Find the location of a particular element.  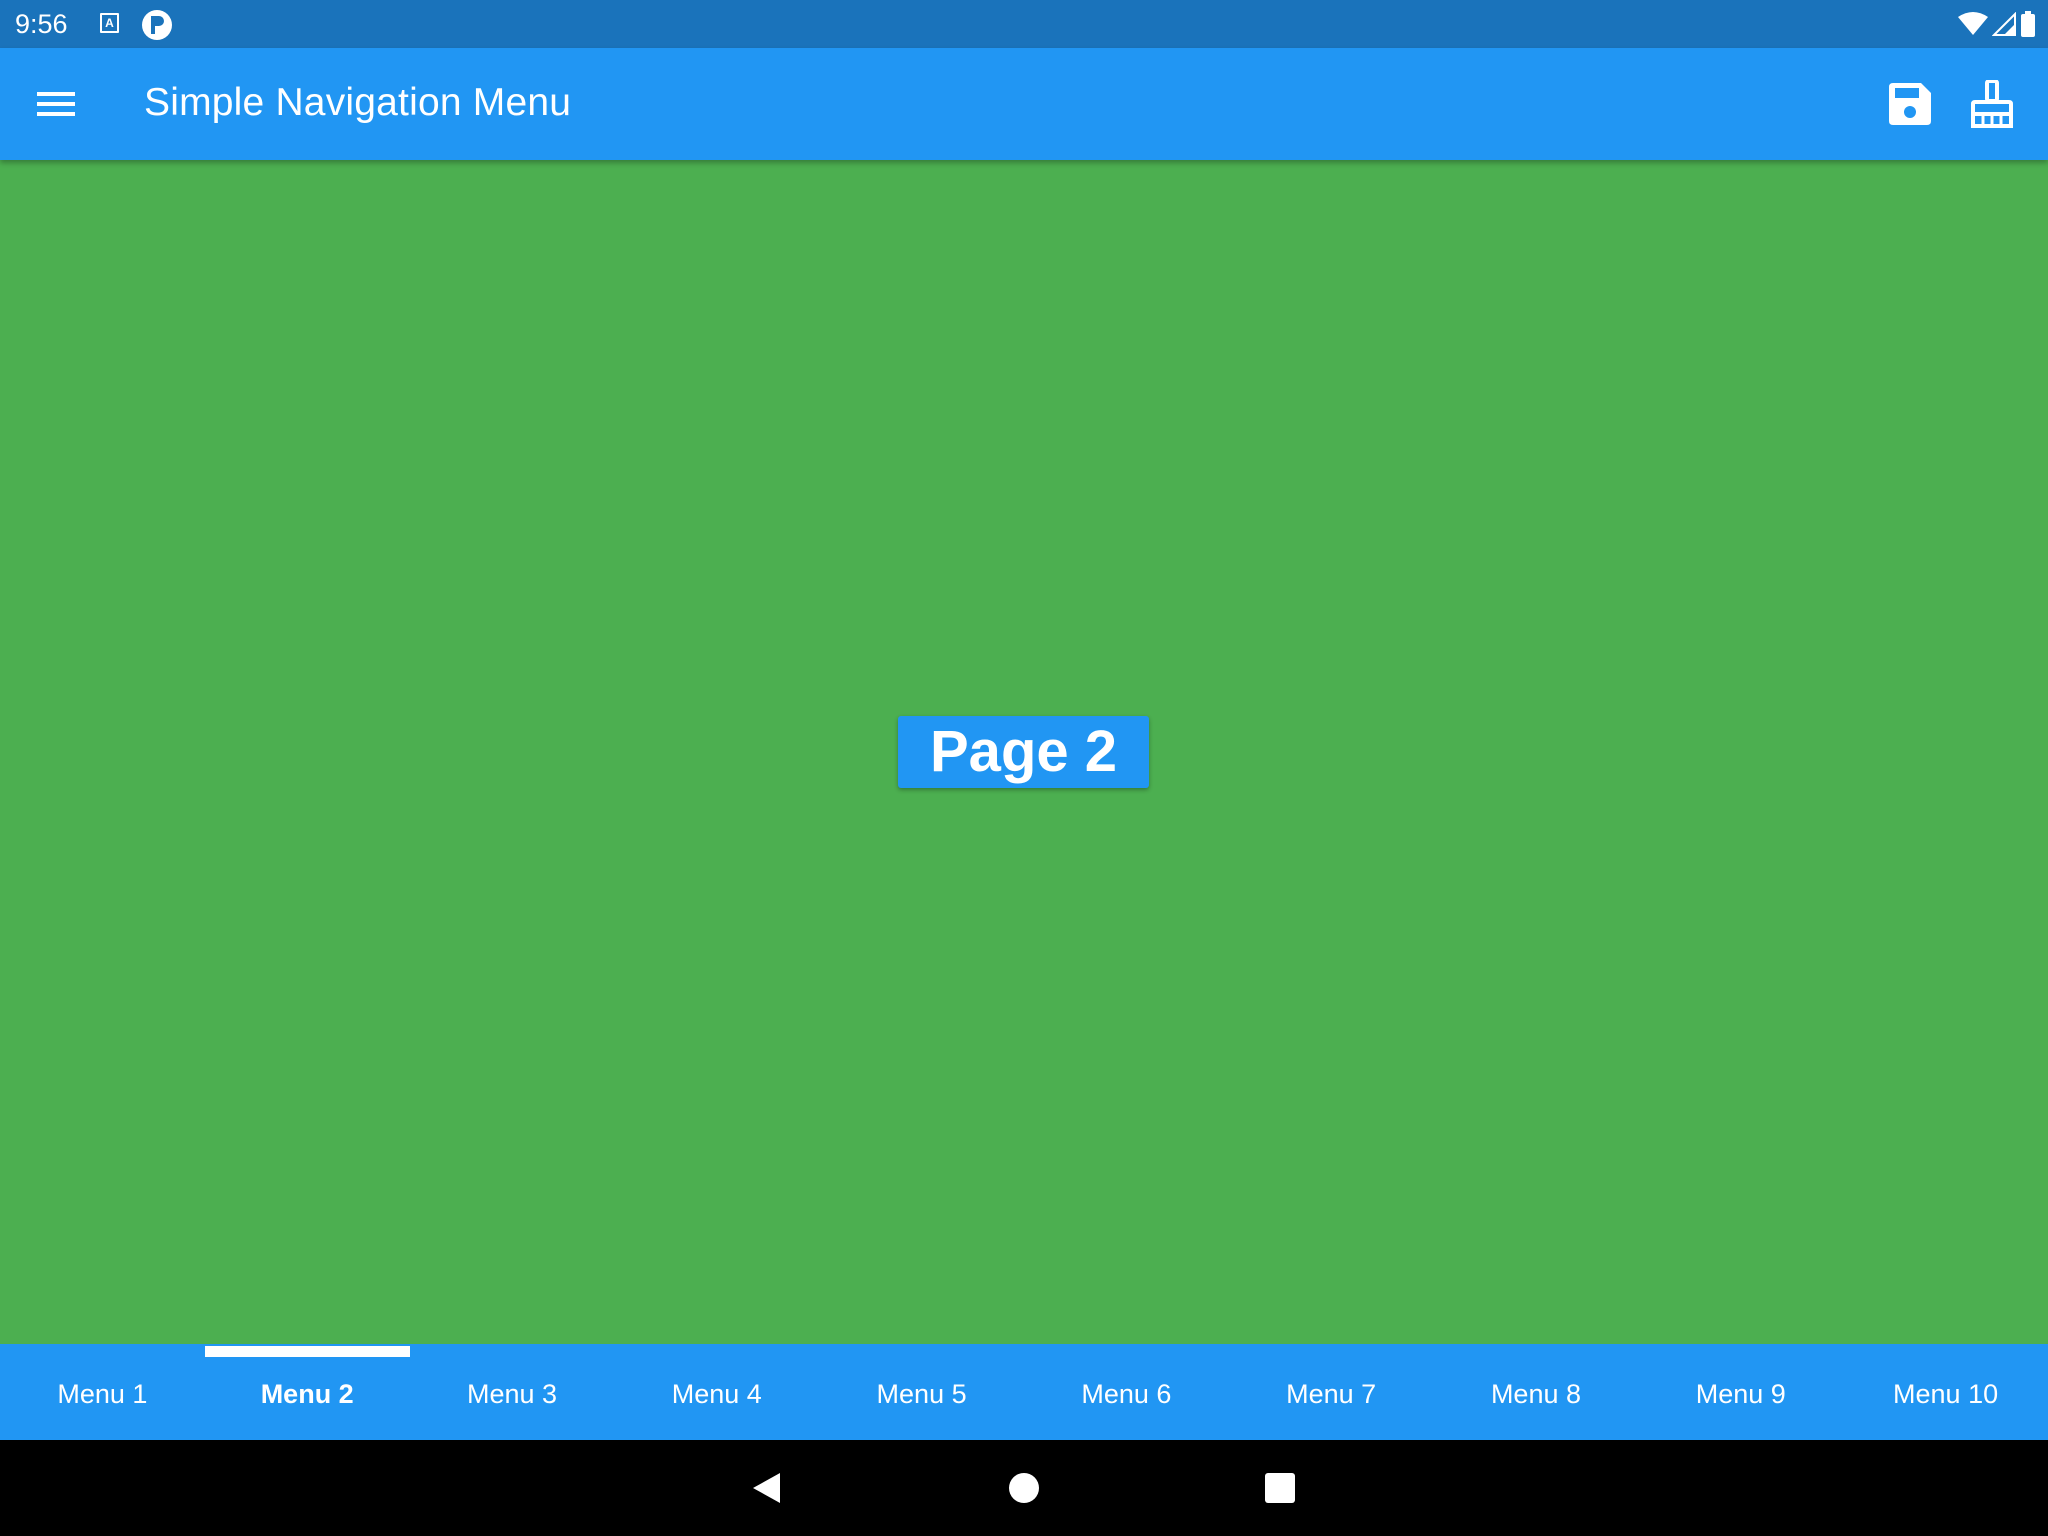

save-icon is located at coordinates (1910, 104).